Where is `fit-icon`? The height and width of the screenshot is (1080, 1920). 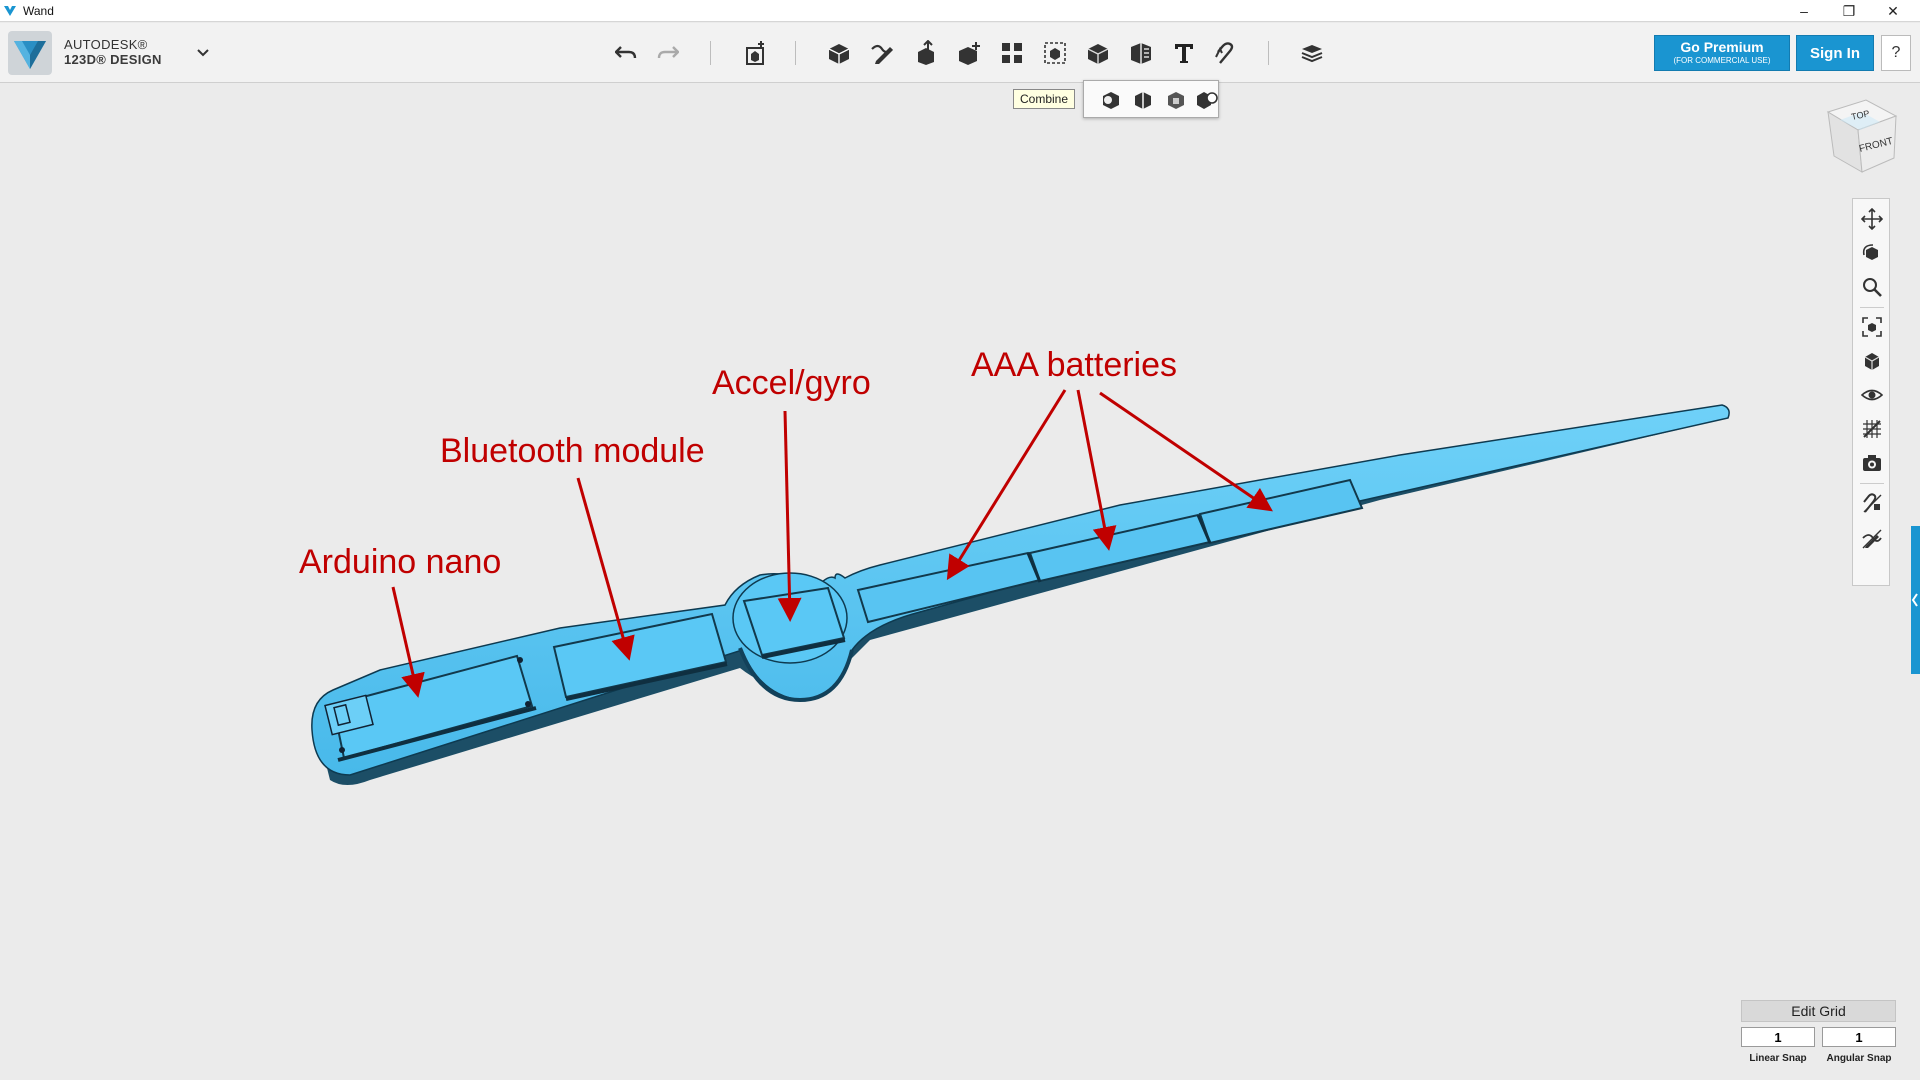 fit-icon is located at coordinates (1872, 327).